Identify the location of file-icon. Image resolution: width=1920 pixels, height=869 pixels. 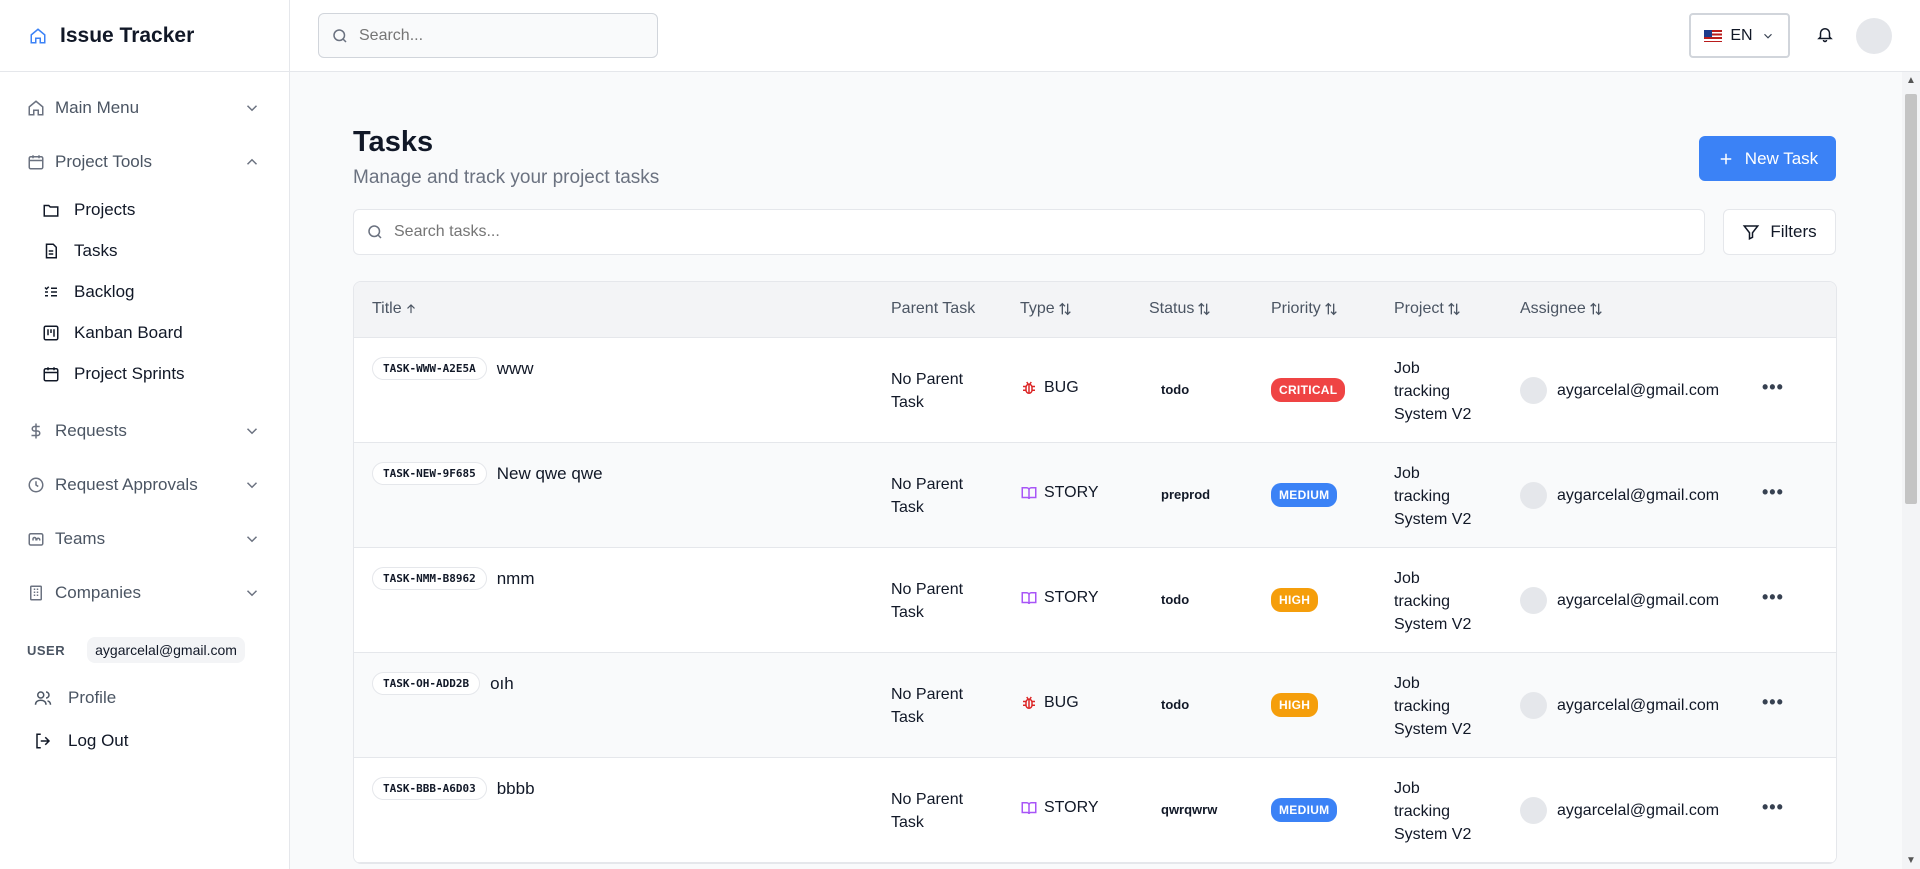
(51, 251).